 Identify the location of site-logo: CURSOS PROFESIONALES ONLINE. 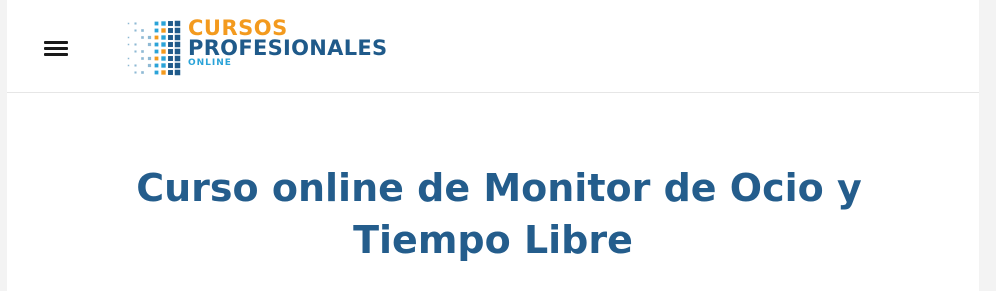
(275, 47).